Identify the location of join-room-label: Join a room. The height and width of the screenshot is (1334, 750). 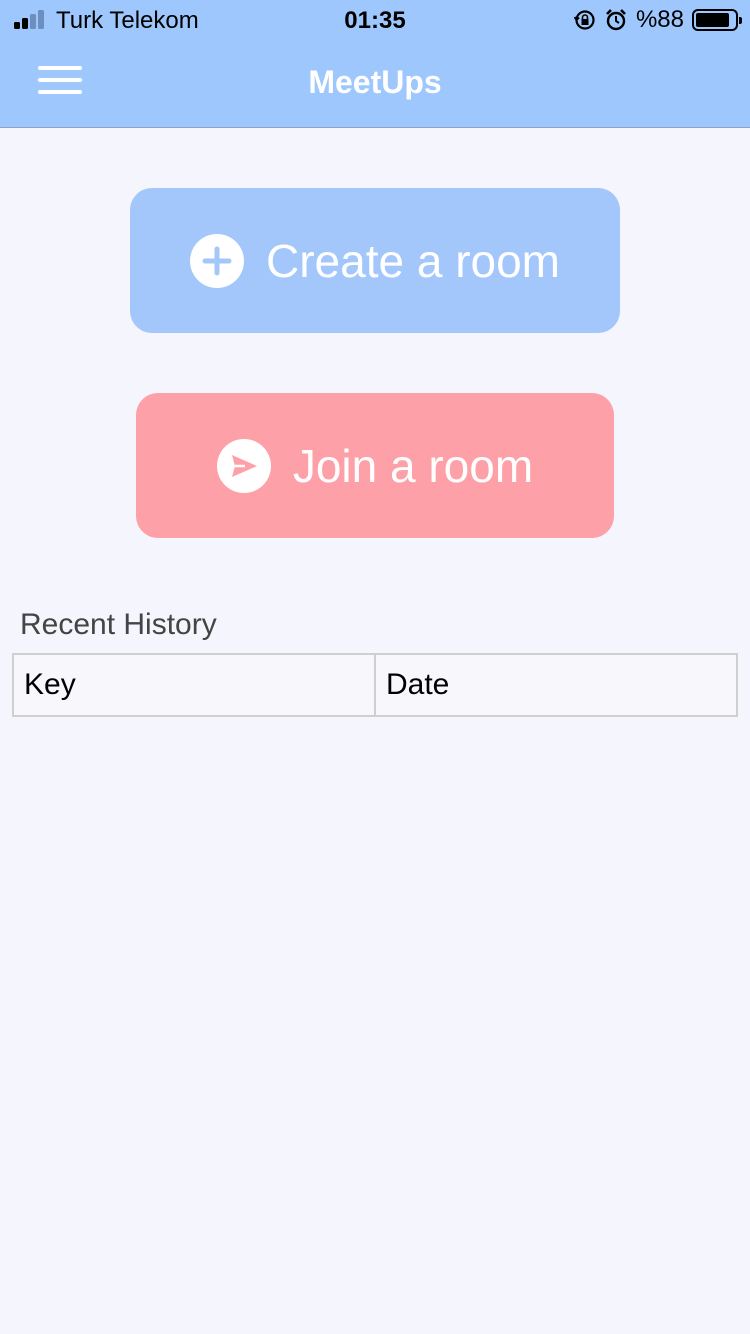
(413, 465).